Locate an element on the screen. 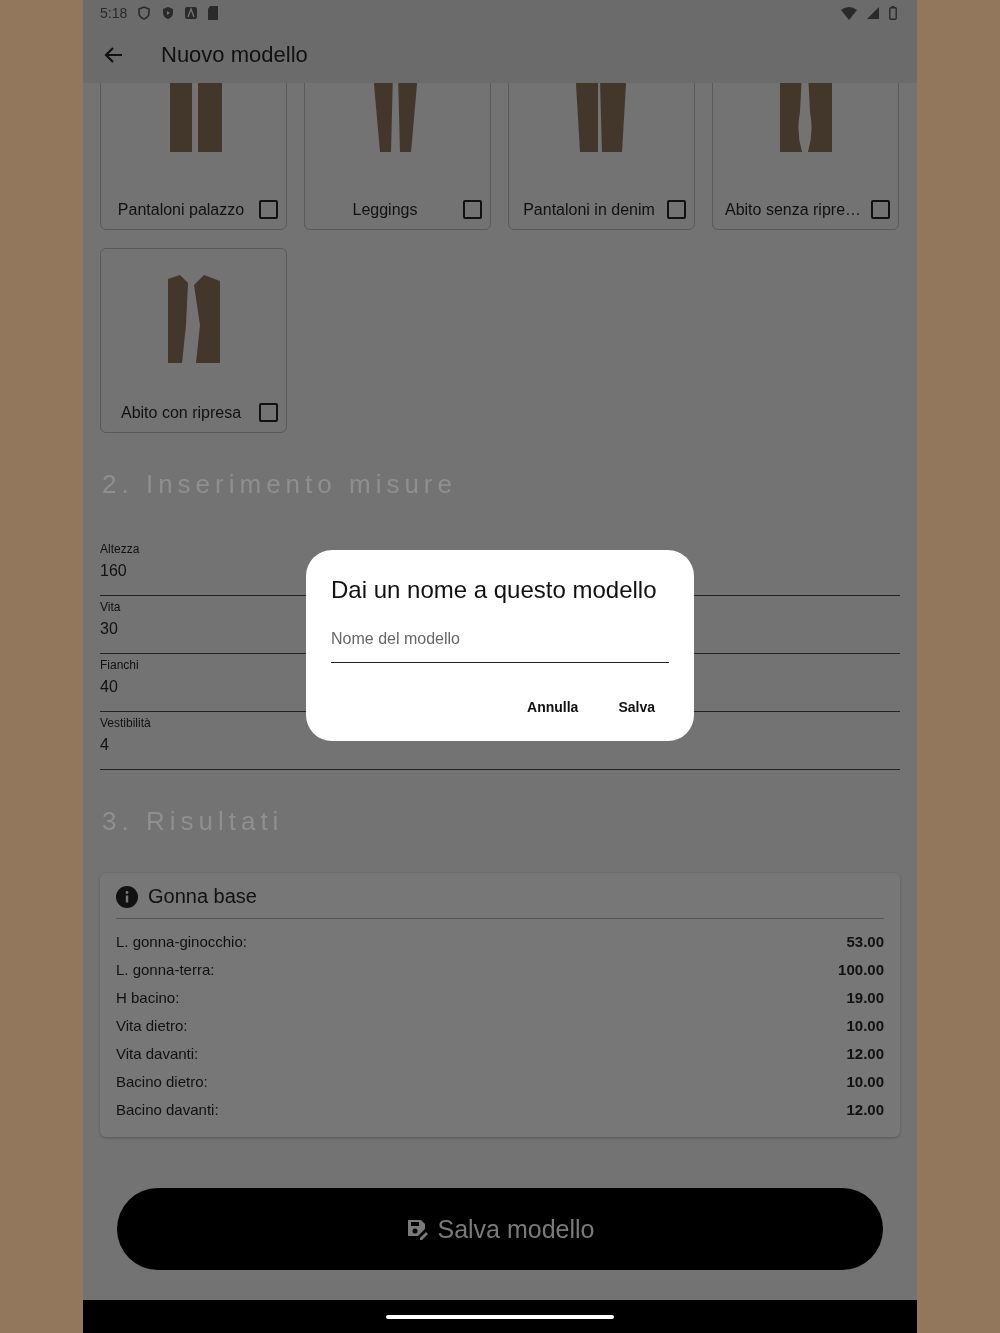 The image size is (1000, 1333). result-label: L. gonna-terra: is located at coordinates (165, 969).